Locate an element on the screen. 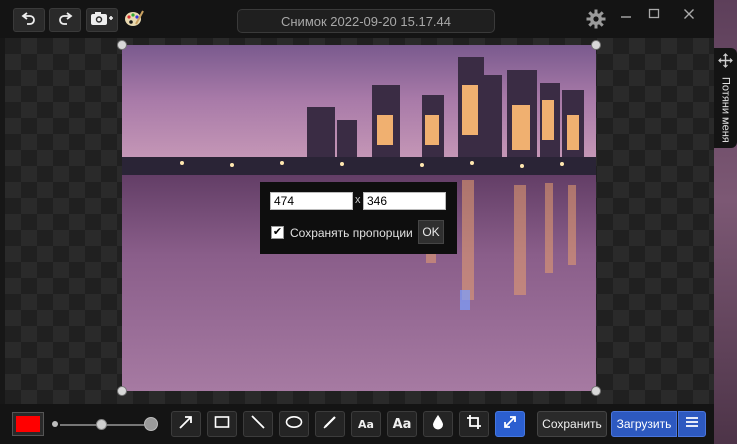 This screenshot has width=737, height=444. arrow-icon is located at coordinates (186, 424).